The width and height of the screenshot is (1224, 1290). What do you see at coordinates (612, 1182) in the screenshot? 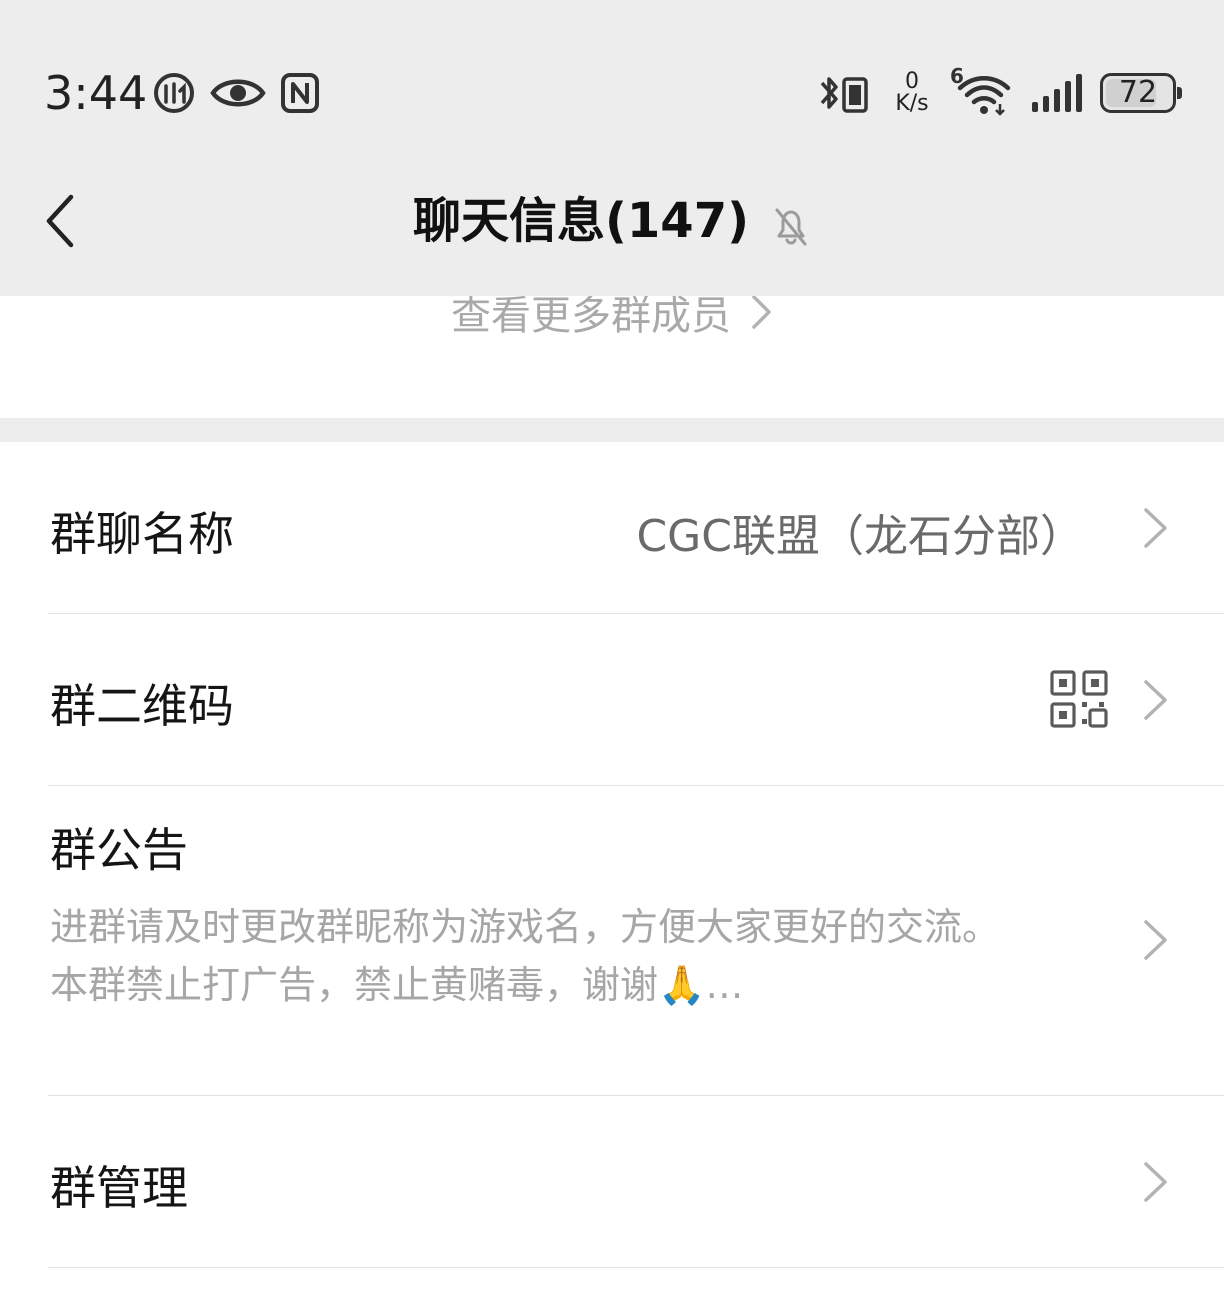
I see `group-manage-row: 群管理` at bounding box center [612, 1182].